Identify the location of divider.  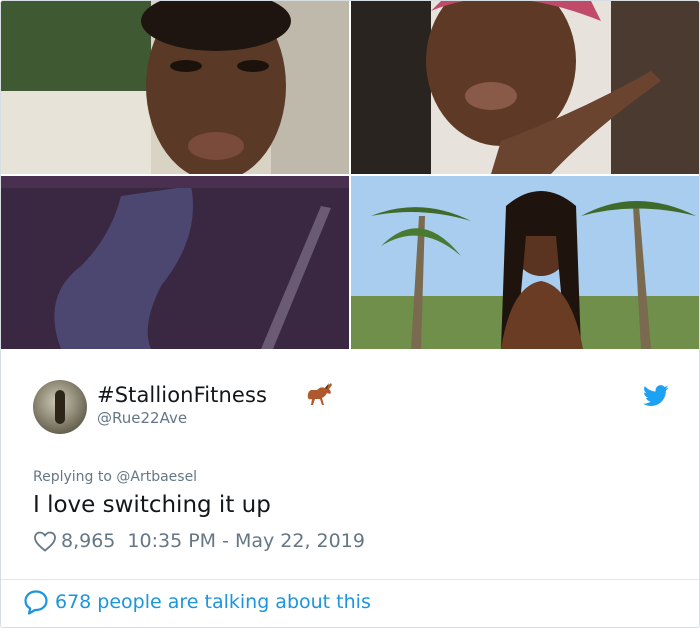
(350, 579).